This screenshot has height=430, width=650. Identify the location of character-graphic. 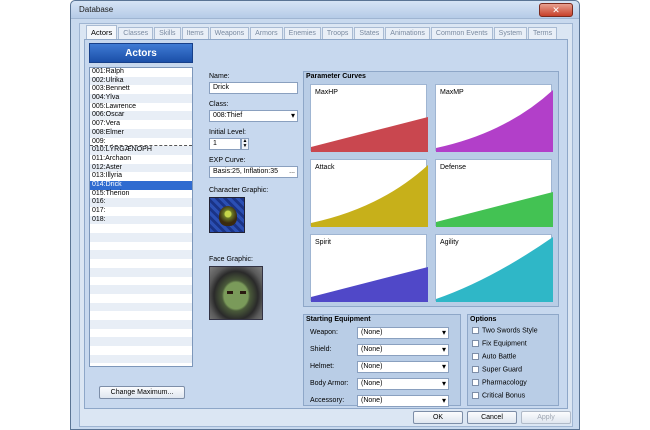
(227, 215).